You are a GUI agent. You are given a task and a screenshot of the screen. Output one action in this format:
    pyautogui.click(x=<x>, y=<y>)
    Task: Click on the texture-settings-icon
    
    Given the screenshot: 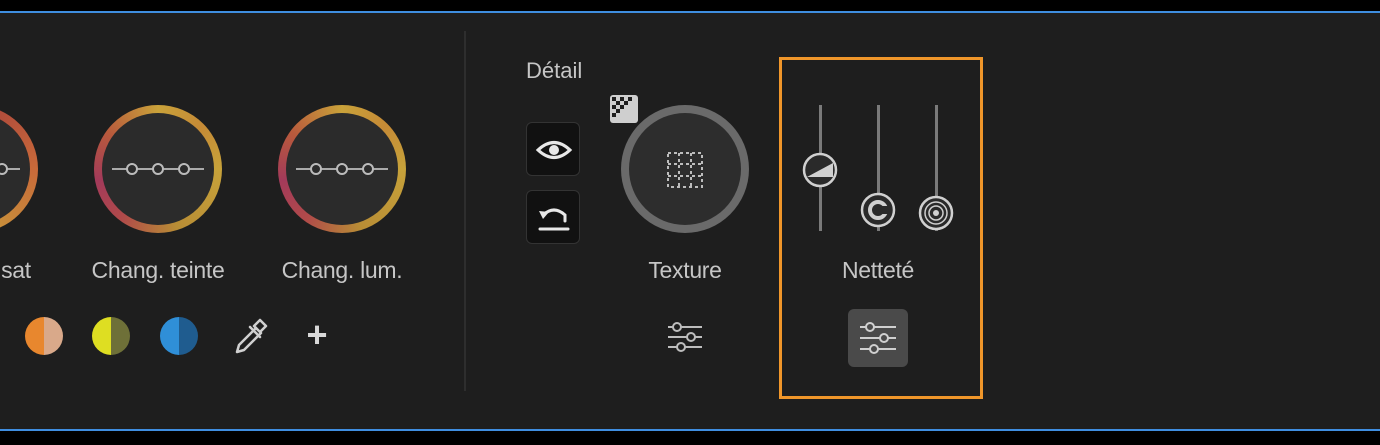 What is the action you would take?
    pyautogui.click(x=685, y=337)
    